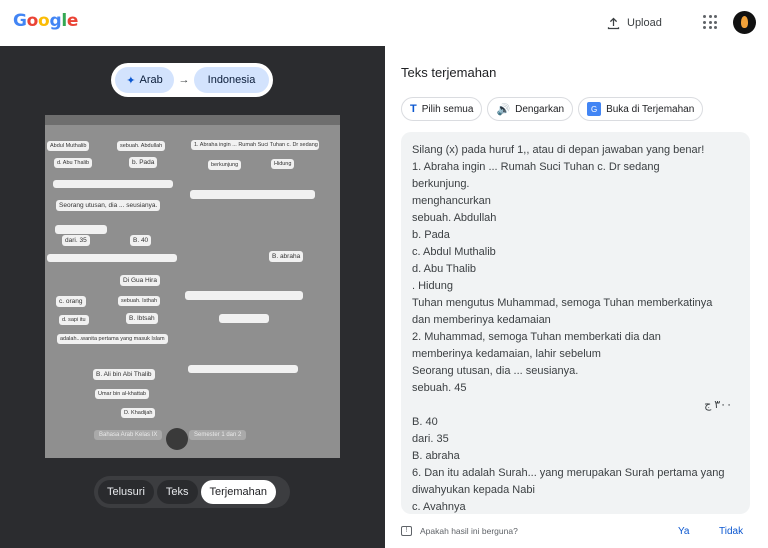 Image resolution: width=768 pixels, height=548 pixels. What do you see at coordinates (218, 435) in the screenshot?
I see `doc-footer-chip: Semester 1 dan 2` at bounding box center [218, 435].